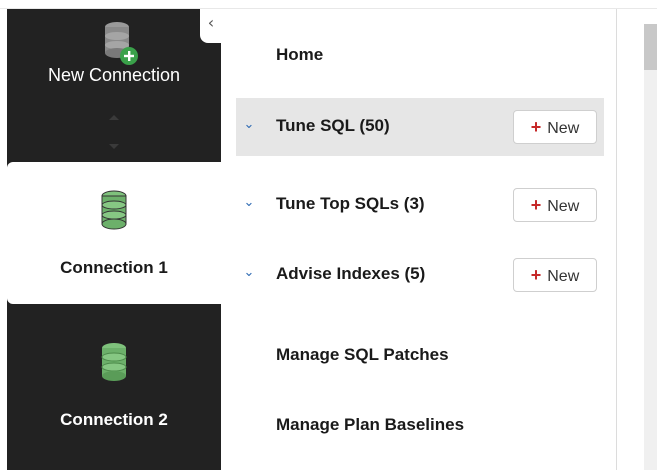  I want to click on top-border, so click(328, 4).